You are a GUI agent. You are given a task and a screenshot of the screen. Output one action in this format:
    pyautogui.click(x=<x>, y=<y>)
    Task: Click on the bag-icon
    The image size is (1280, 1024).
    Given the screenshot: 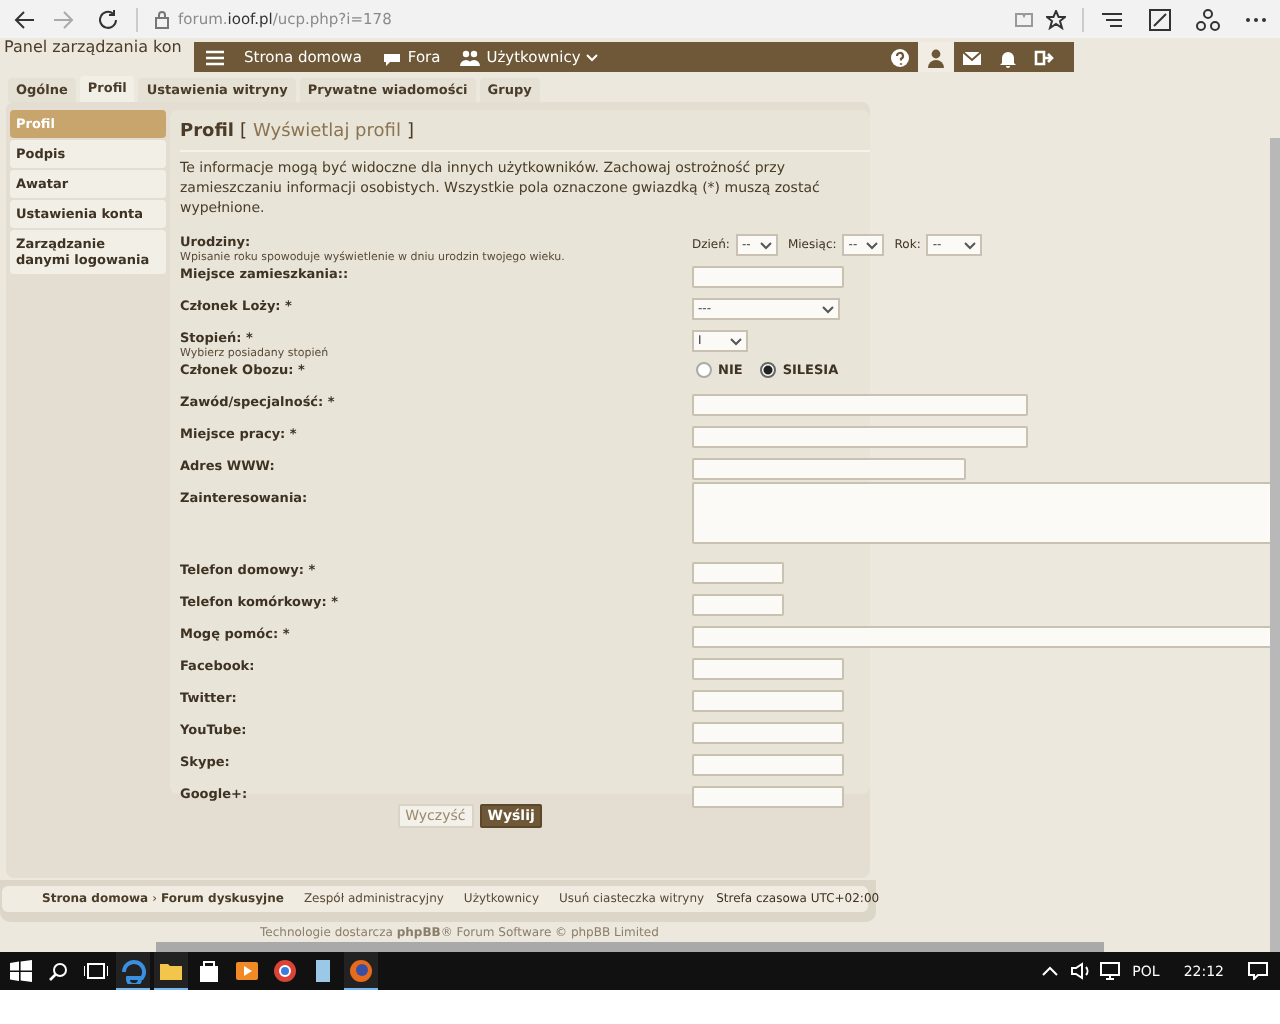 What is the action you would take?
    pyautogui.click(x=209, y=970)
    